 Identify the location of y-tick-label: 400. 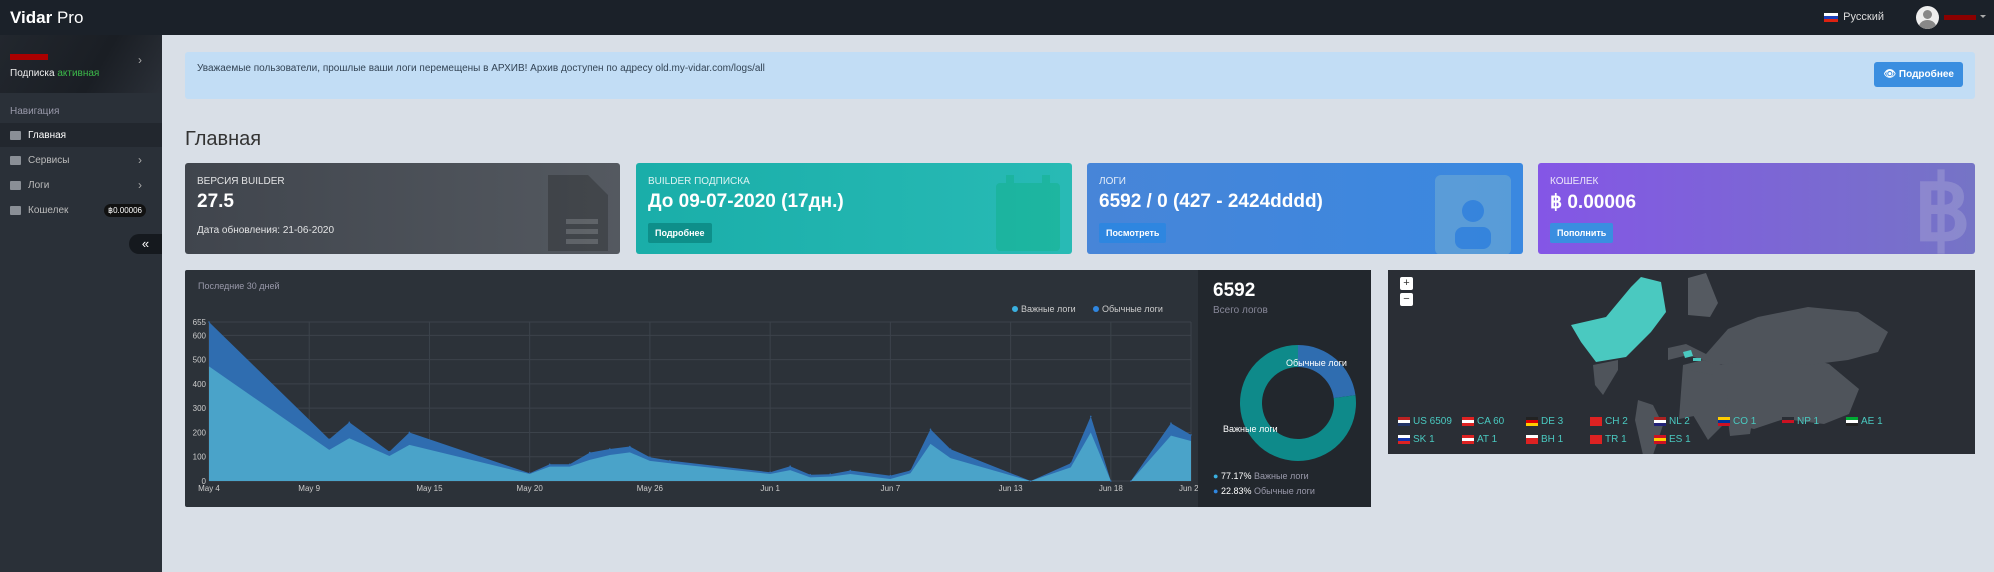
(200, 384).